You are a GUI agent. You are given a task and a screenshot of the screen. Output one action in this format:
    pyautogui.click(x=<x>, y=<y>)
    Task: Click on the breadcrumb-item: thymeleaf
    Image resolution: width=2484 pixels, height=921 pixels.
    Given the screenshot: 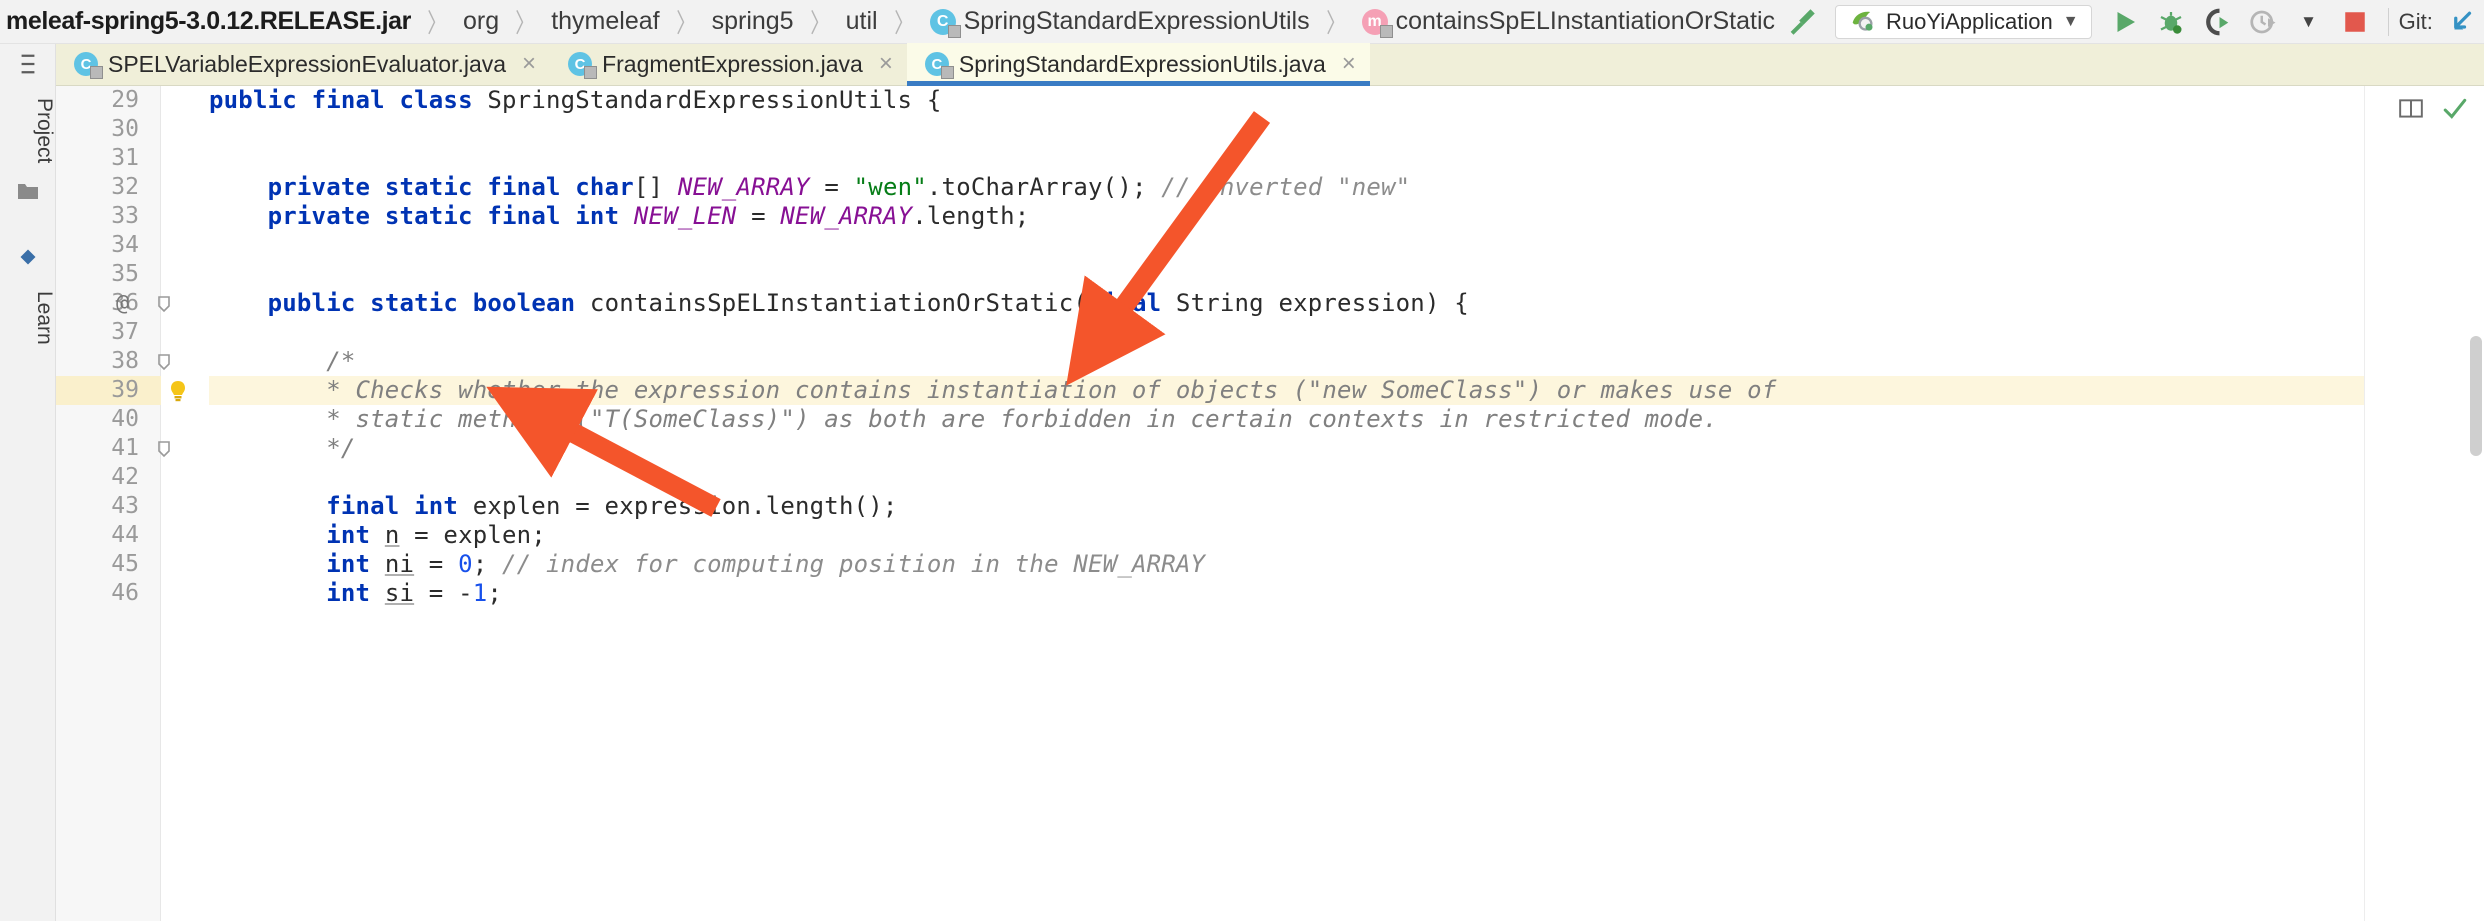 What is the action you would take?
    pyautogui.click(x=605, y=21)
    